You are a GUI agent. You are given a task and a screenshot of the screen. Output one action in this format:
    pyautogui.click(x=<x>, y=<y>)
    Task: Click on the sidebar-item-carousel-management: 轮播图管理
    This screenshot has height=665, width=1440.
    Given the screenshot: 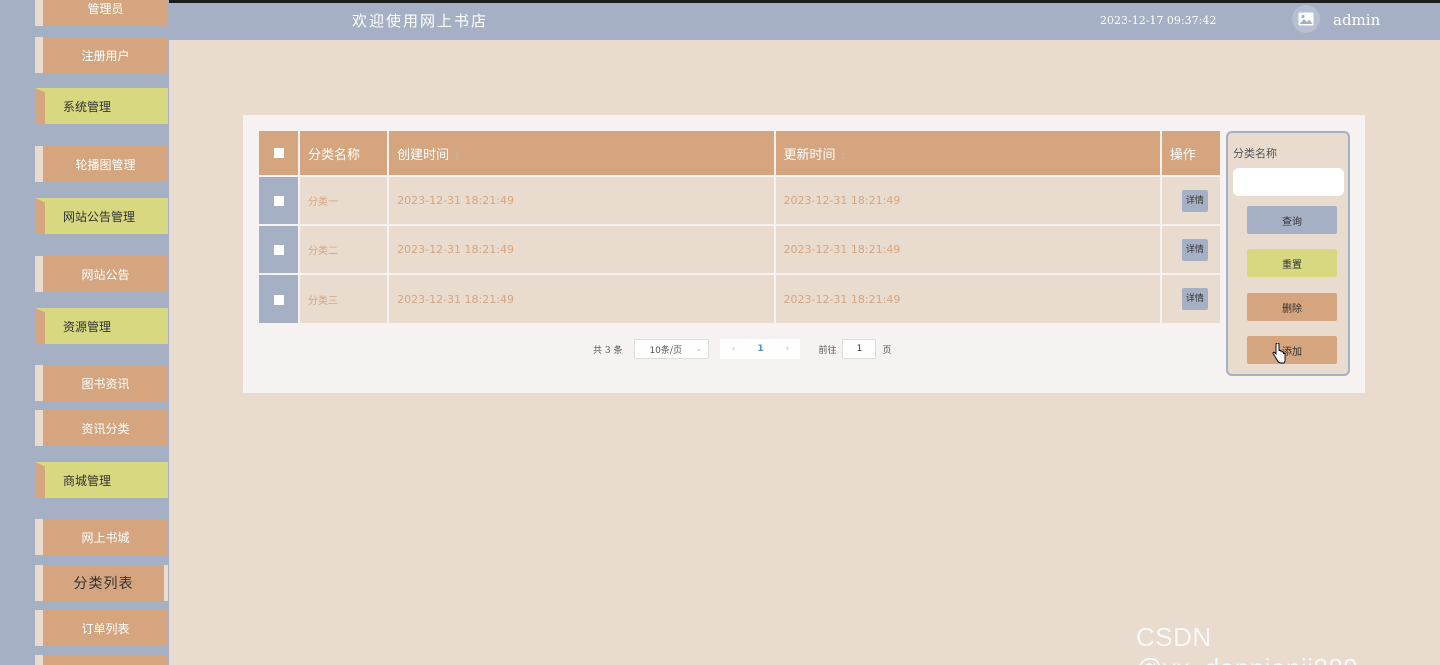 What is the action you would take?
    pyautogui.click(x=101, y=164)
    